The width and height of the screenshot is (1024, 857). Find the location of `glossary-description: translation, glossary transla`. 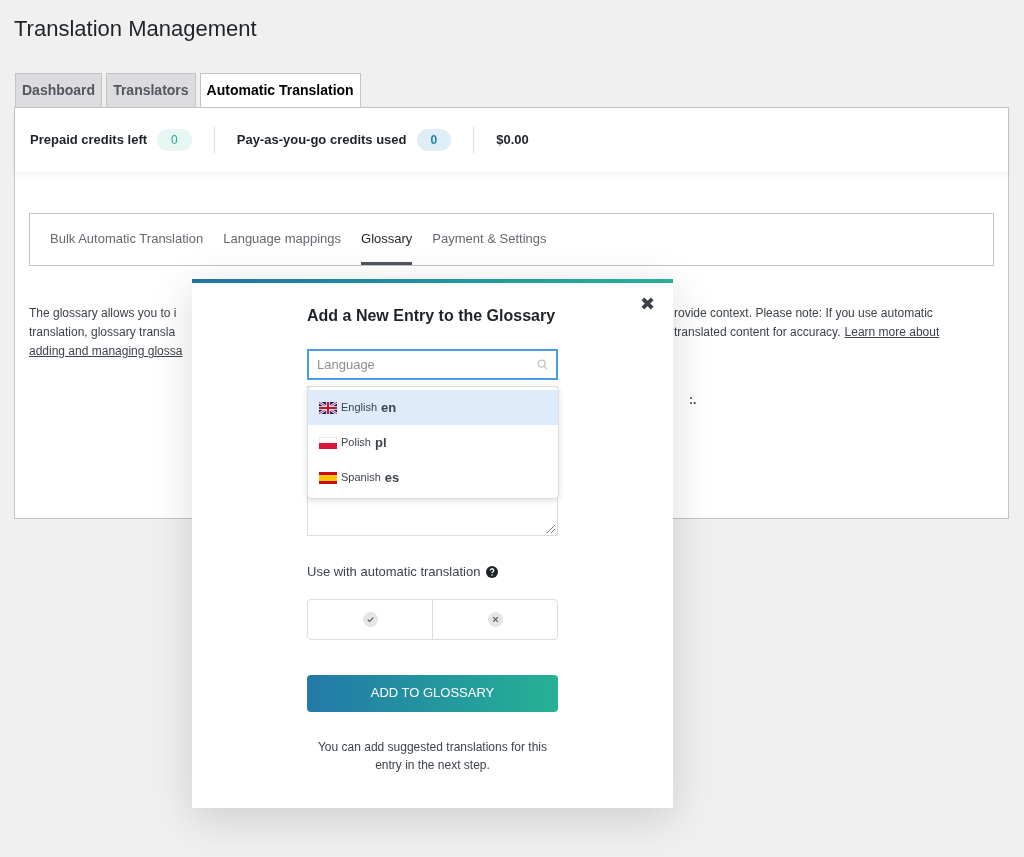

glossary-description: translation, glossary transla is located at coordinates (102, 332).